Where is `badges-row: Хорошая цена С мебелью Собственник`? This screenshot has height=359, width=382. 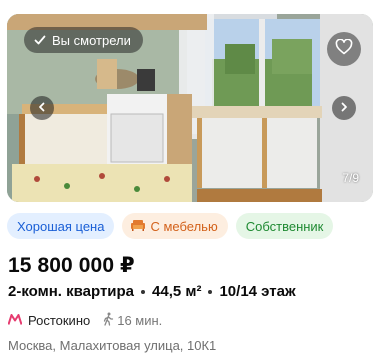 badges-row: Хорошая цена С мебелью Собственник is located at coordinates (170, 226).